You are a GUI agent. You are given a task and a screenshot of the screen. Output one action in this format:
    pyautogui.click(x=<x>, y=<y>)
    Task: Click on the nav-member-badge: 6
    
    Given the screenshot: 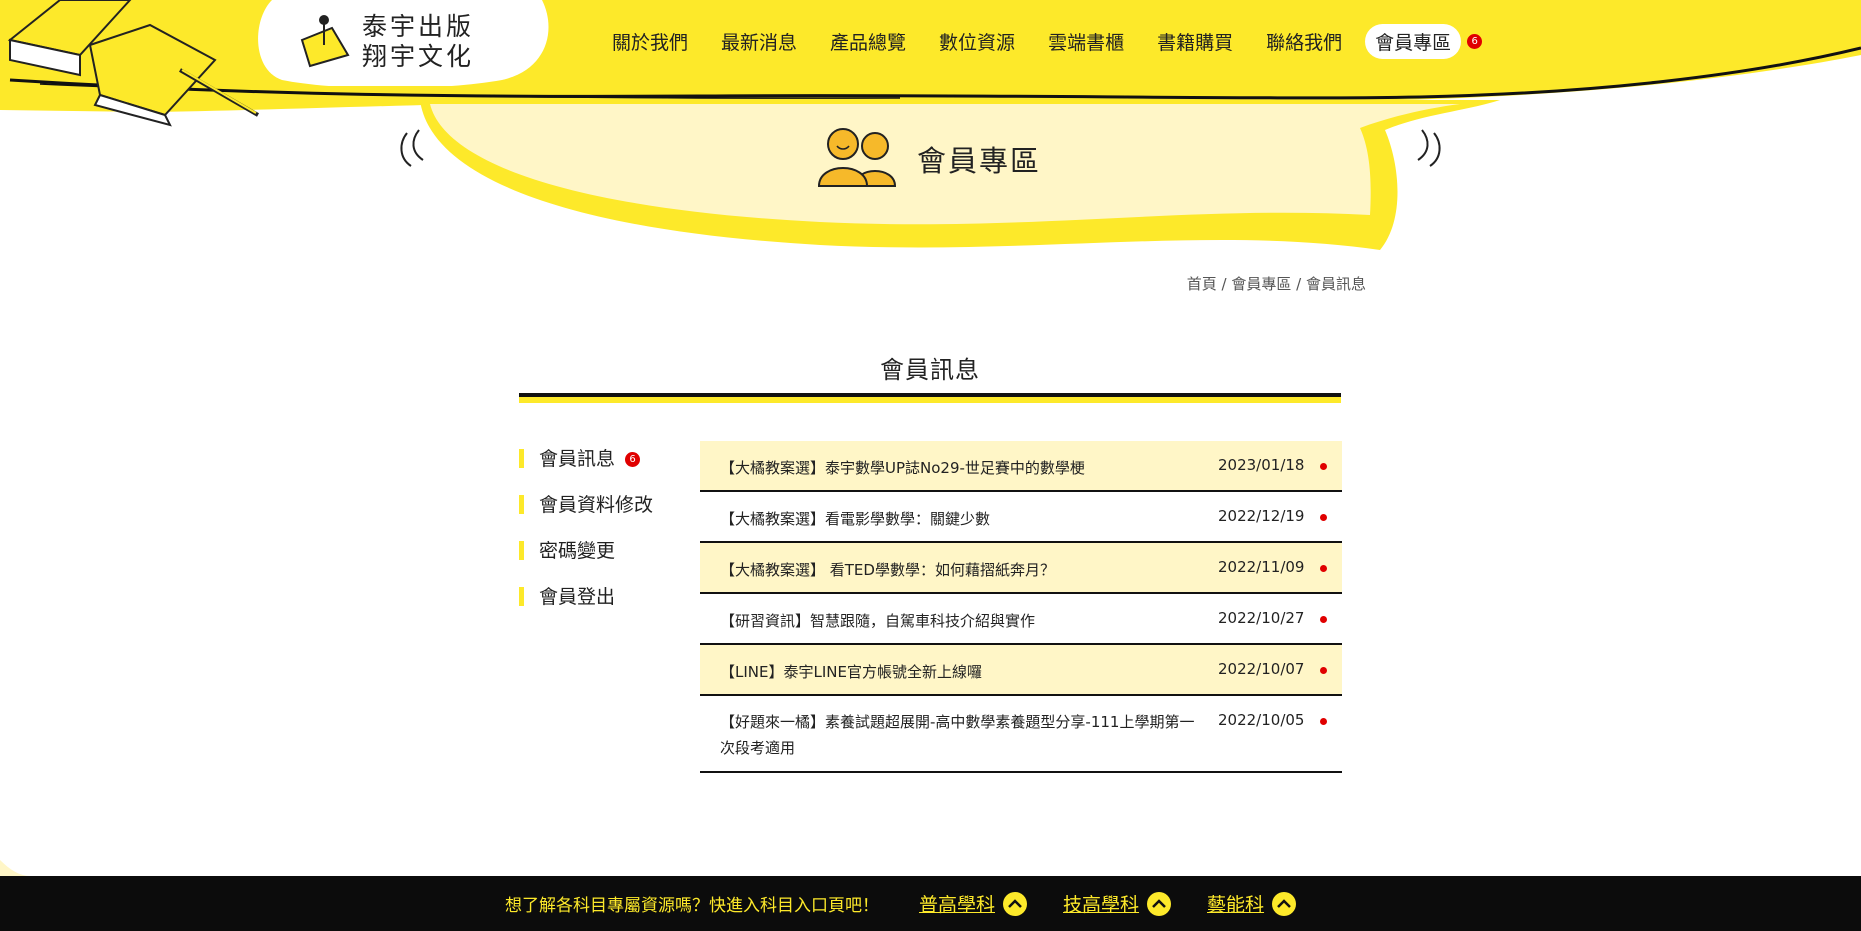 What is the action you would take?
    pyautogui.click(x=1475, y=41)
    